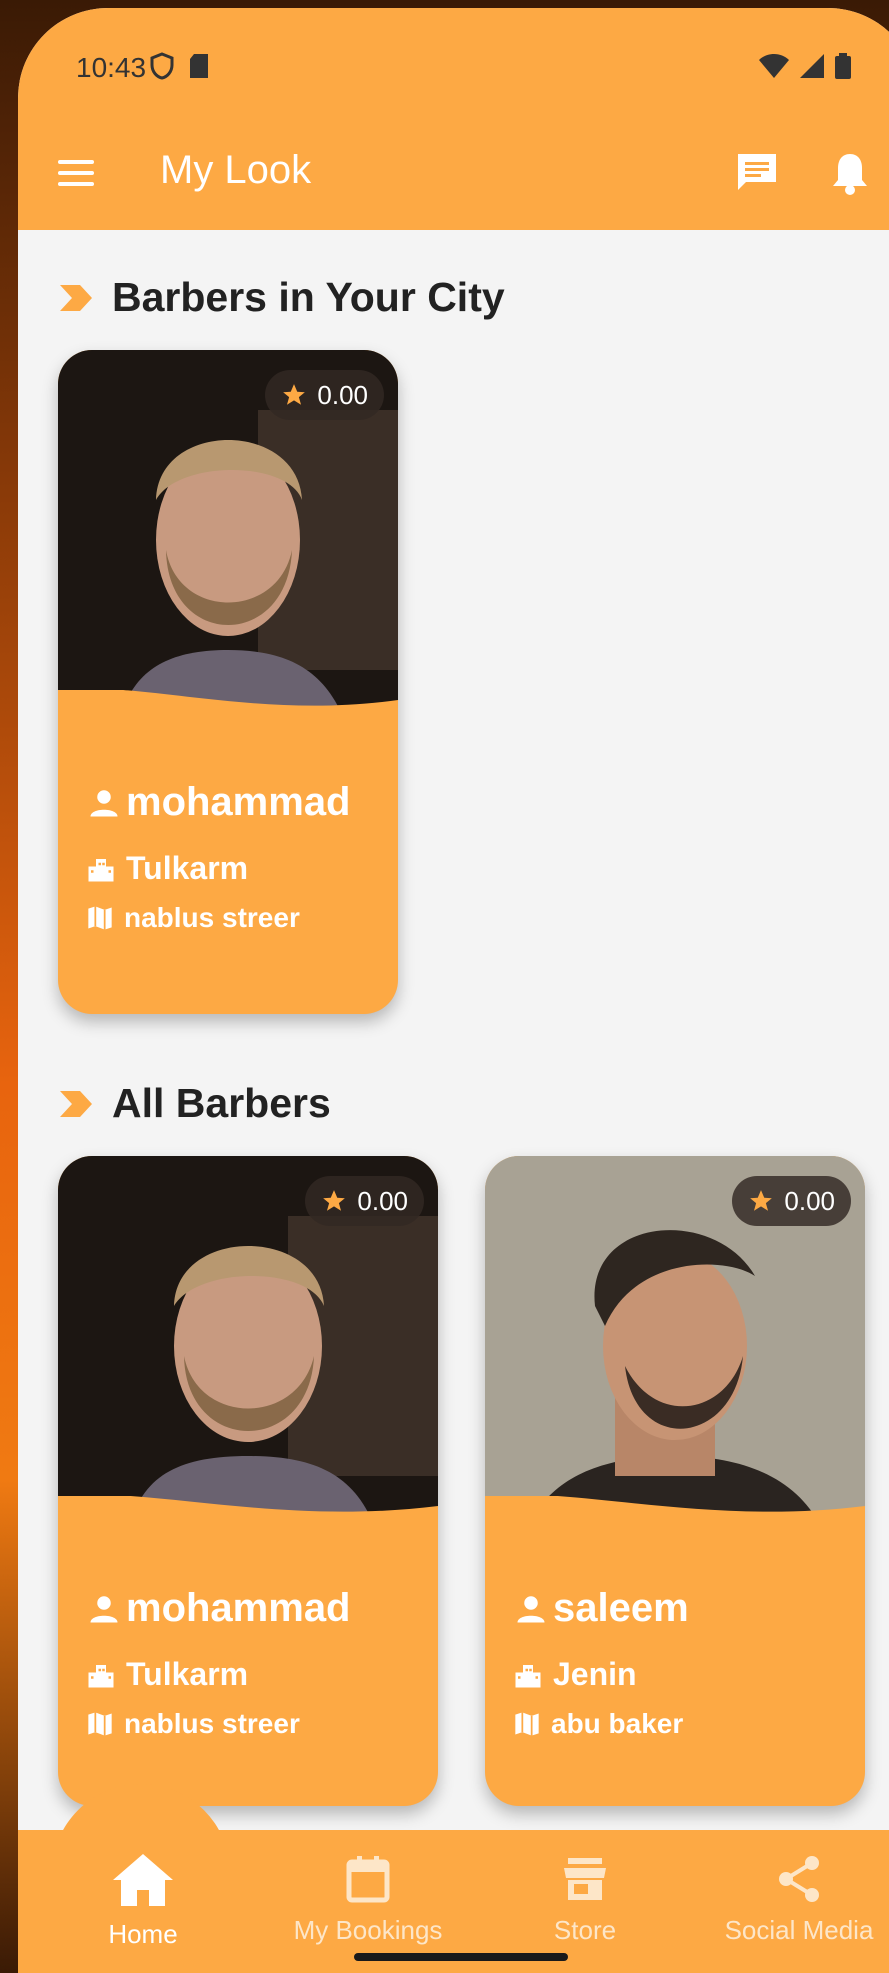 The height and width of the screenshot is (1973, 889). Describe the element at coordinates (143, 1880) in the screenshot. I see `home-icon` at that location.